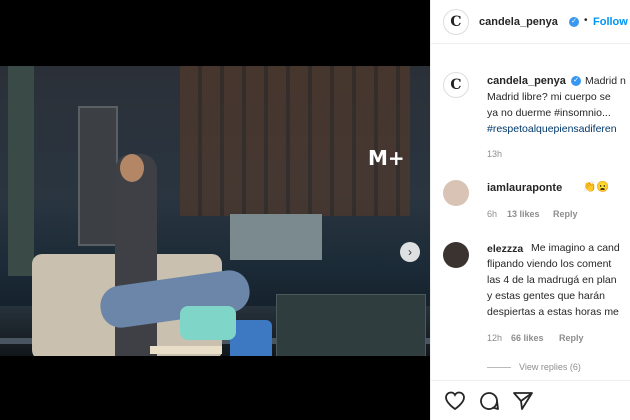 The image size is (630, 420). What do you see at coordinates (276, 237) in the screenshot?
I see `graffiti-trunk` at bounding box center [276, 237].